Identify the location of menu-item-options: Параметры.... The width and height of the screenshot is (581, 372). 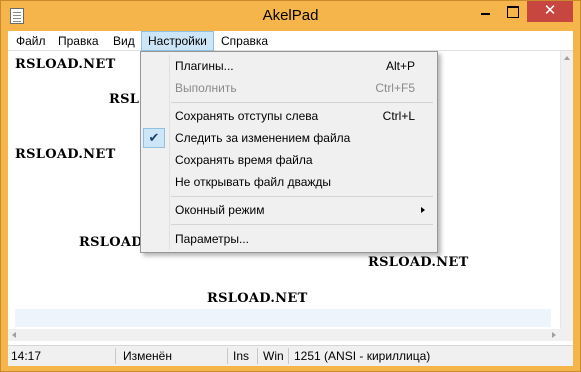
(289, 239).